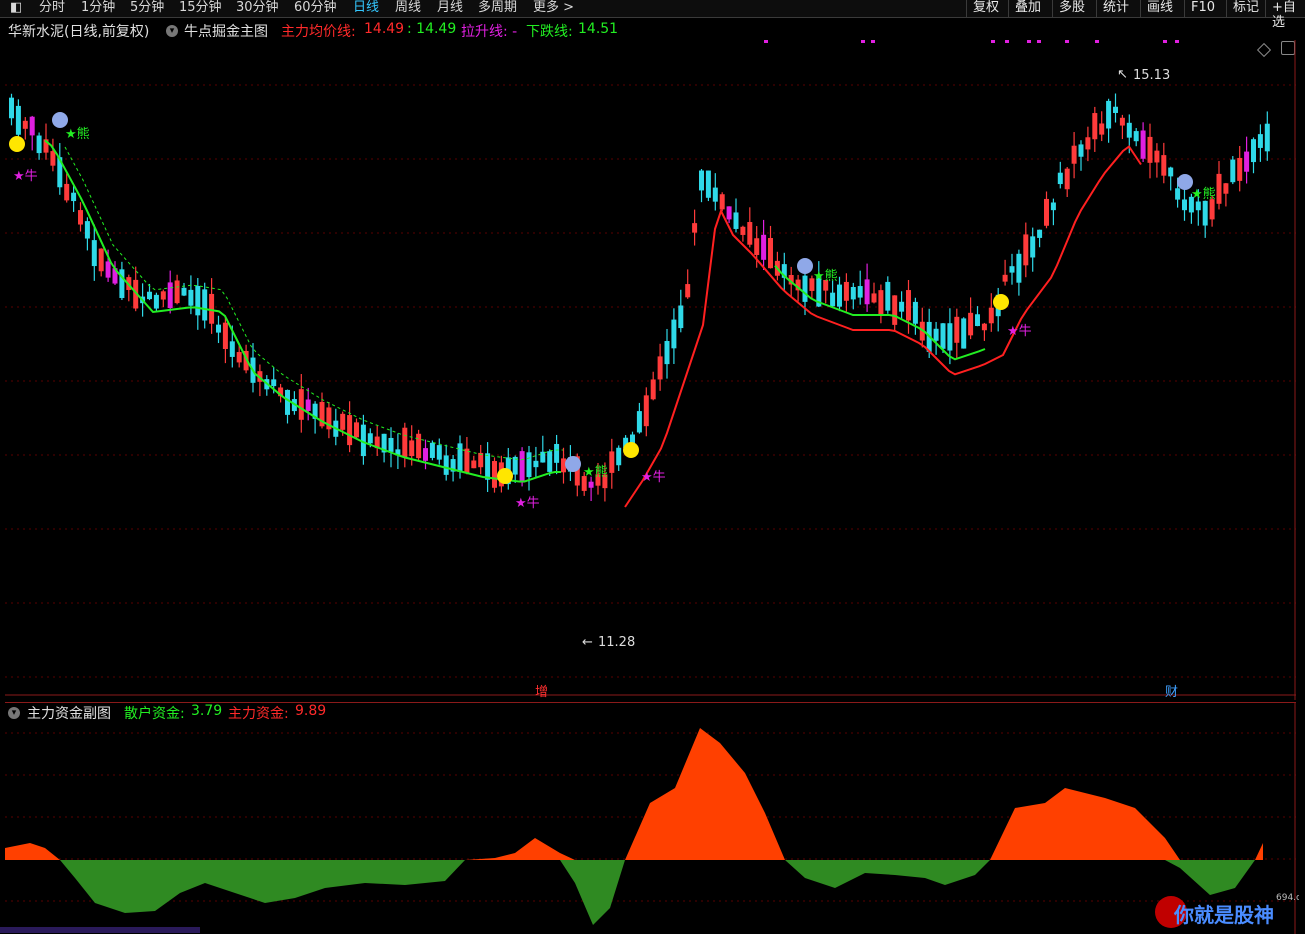 Image resolution: width=1305 pixels, height=934 pixels. Describe the element at coordinates (16, 8) in the screenshot. I see `toolbar-left-icon: ◧` at that location.